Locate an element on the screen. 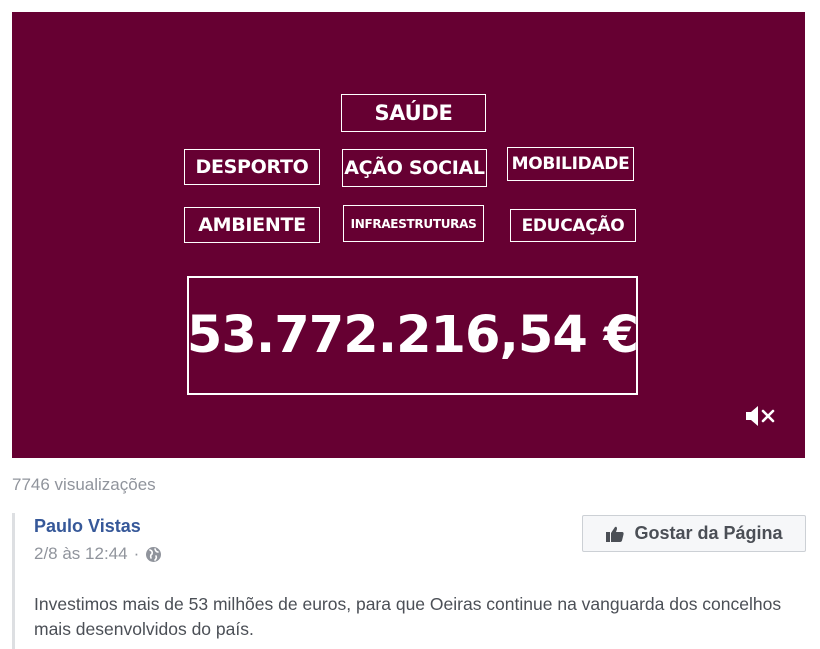 The image size is (820, 649). globe-icon is located at coordinates (153, 554).